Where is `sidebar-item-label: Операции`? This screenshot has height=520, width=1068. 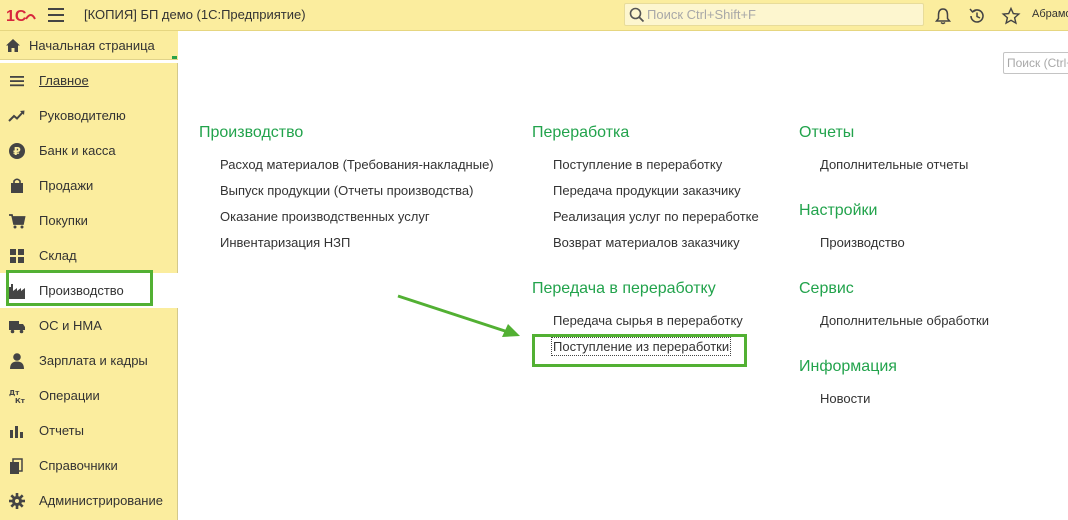 sidebar-item-label: Операции is located at coordinates (69, 395).